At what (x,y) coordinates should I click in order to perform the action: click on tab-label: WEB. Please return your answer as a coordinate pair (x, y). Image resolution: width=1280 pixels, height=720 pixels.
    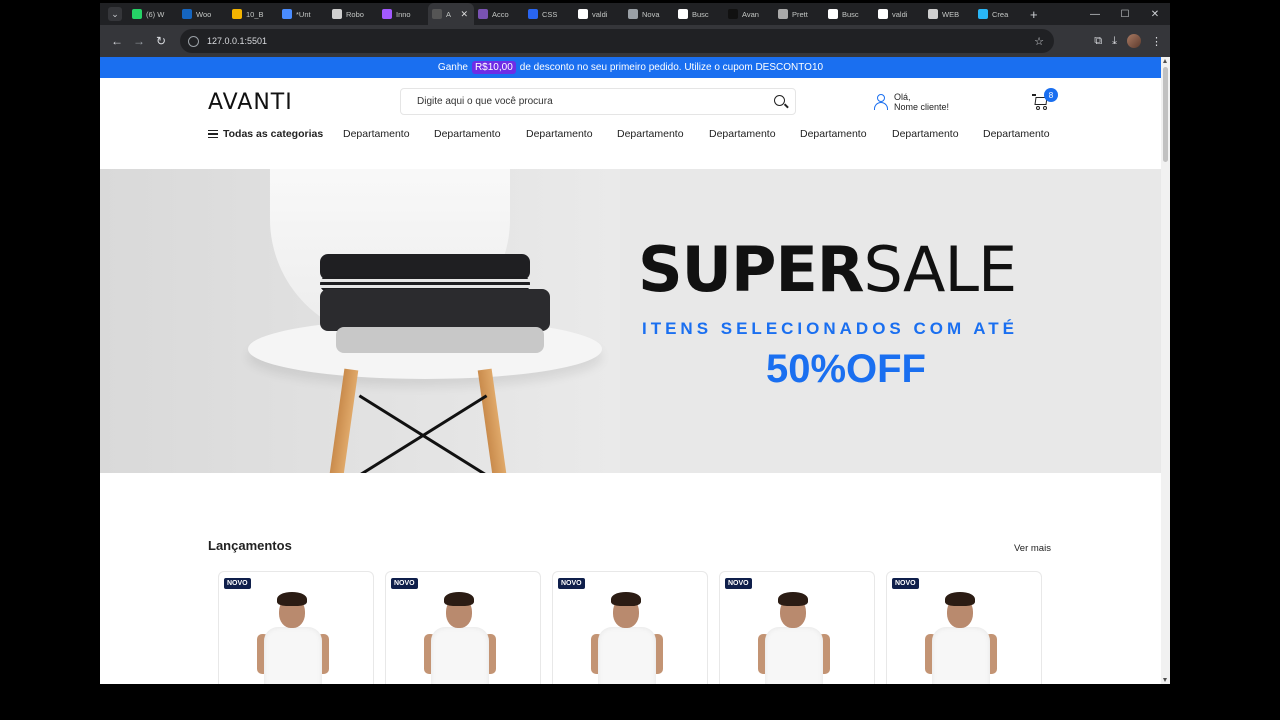
    Looking at the image, I should click on (951, 14).